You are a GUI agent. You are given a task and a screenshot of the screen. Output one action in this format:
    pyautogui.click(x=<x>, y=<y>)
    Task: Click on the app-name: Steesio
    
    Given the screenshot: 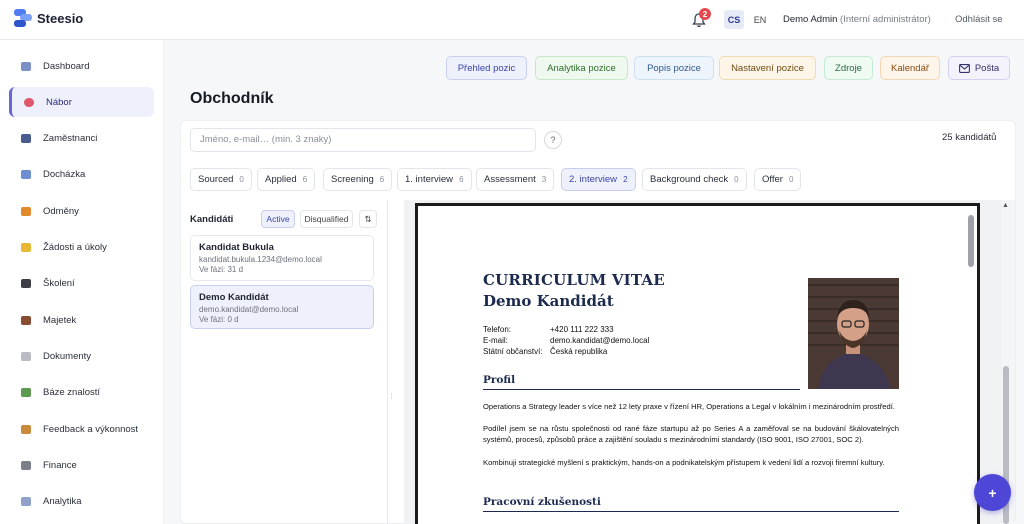 What is the action you would take?
    pyautogui.click(x=60, y=18)
    